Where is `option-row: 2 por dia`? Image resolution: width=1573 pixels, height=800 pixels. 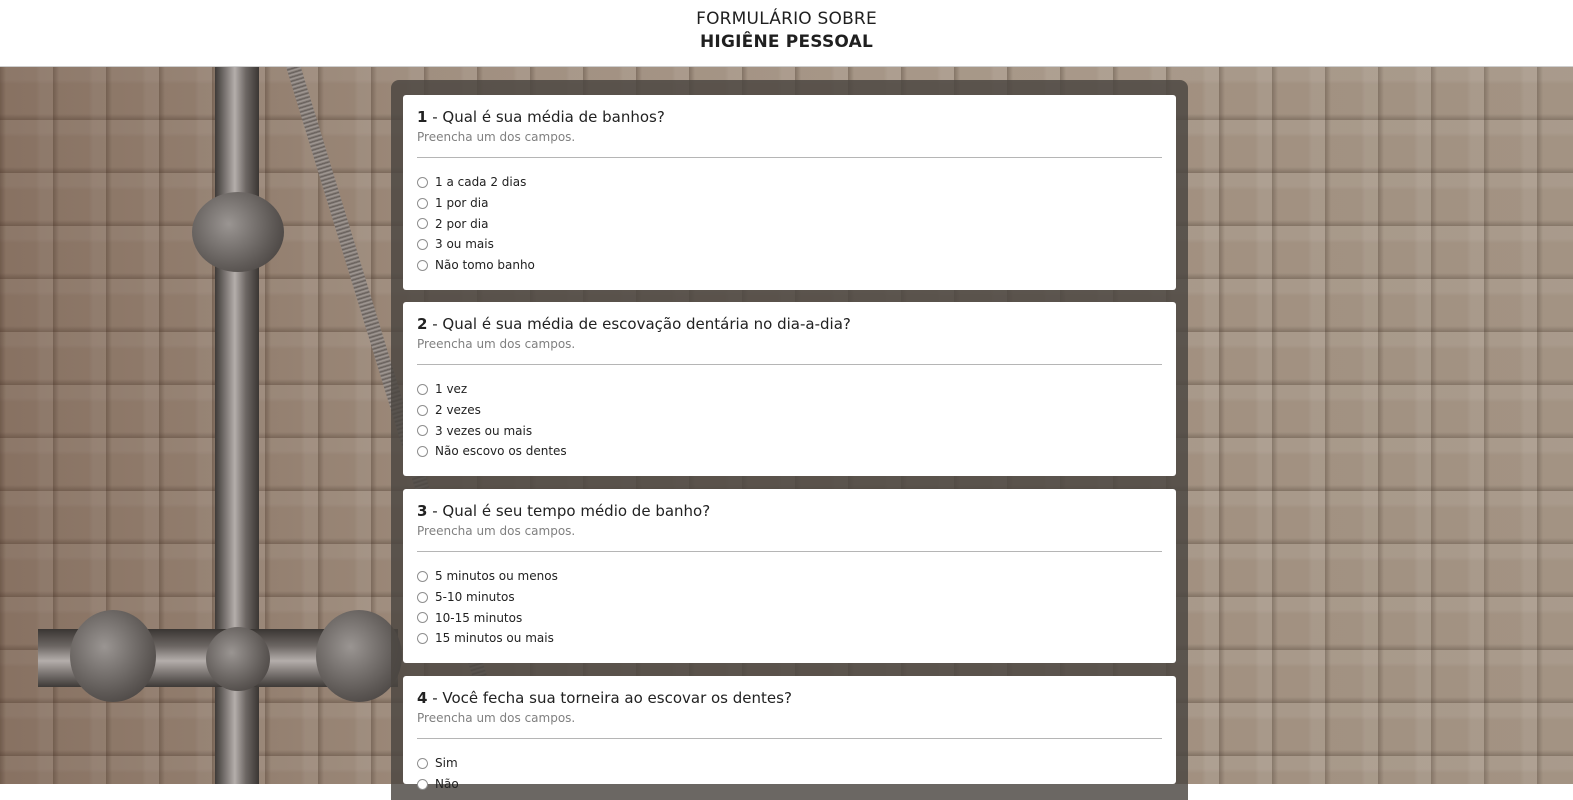 option-row: 2 por dia is located at coordinates (789, 223).